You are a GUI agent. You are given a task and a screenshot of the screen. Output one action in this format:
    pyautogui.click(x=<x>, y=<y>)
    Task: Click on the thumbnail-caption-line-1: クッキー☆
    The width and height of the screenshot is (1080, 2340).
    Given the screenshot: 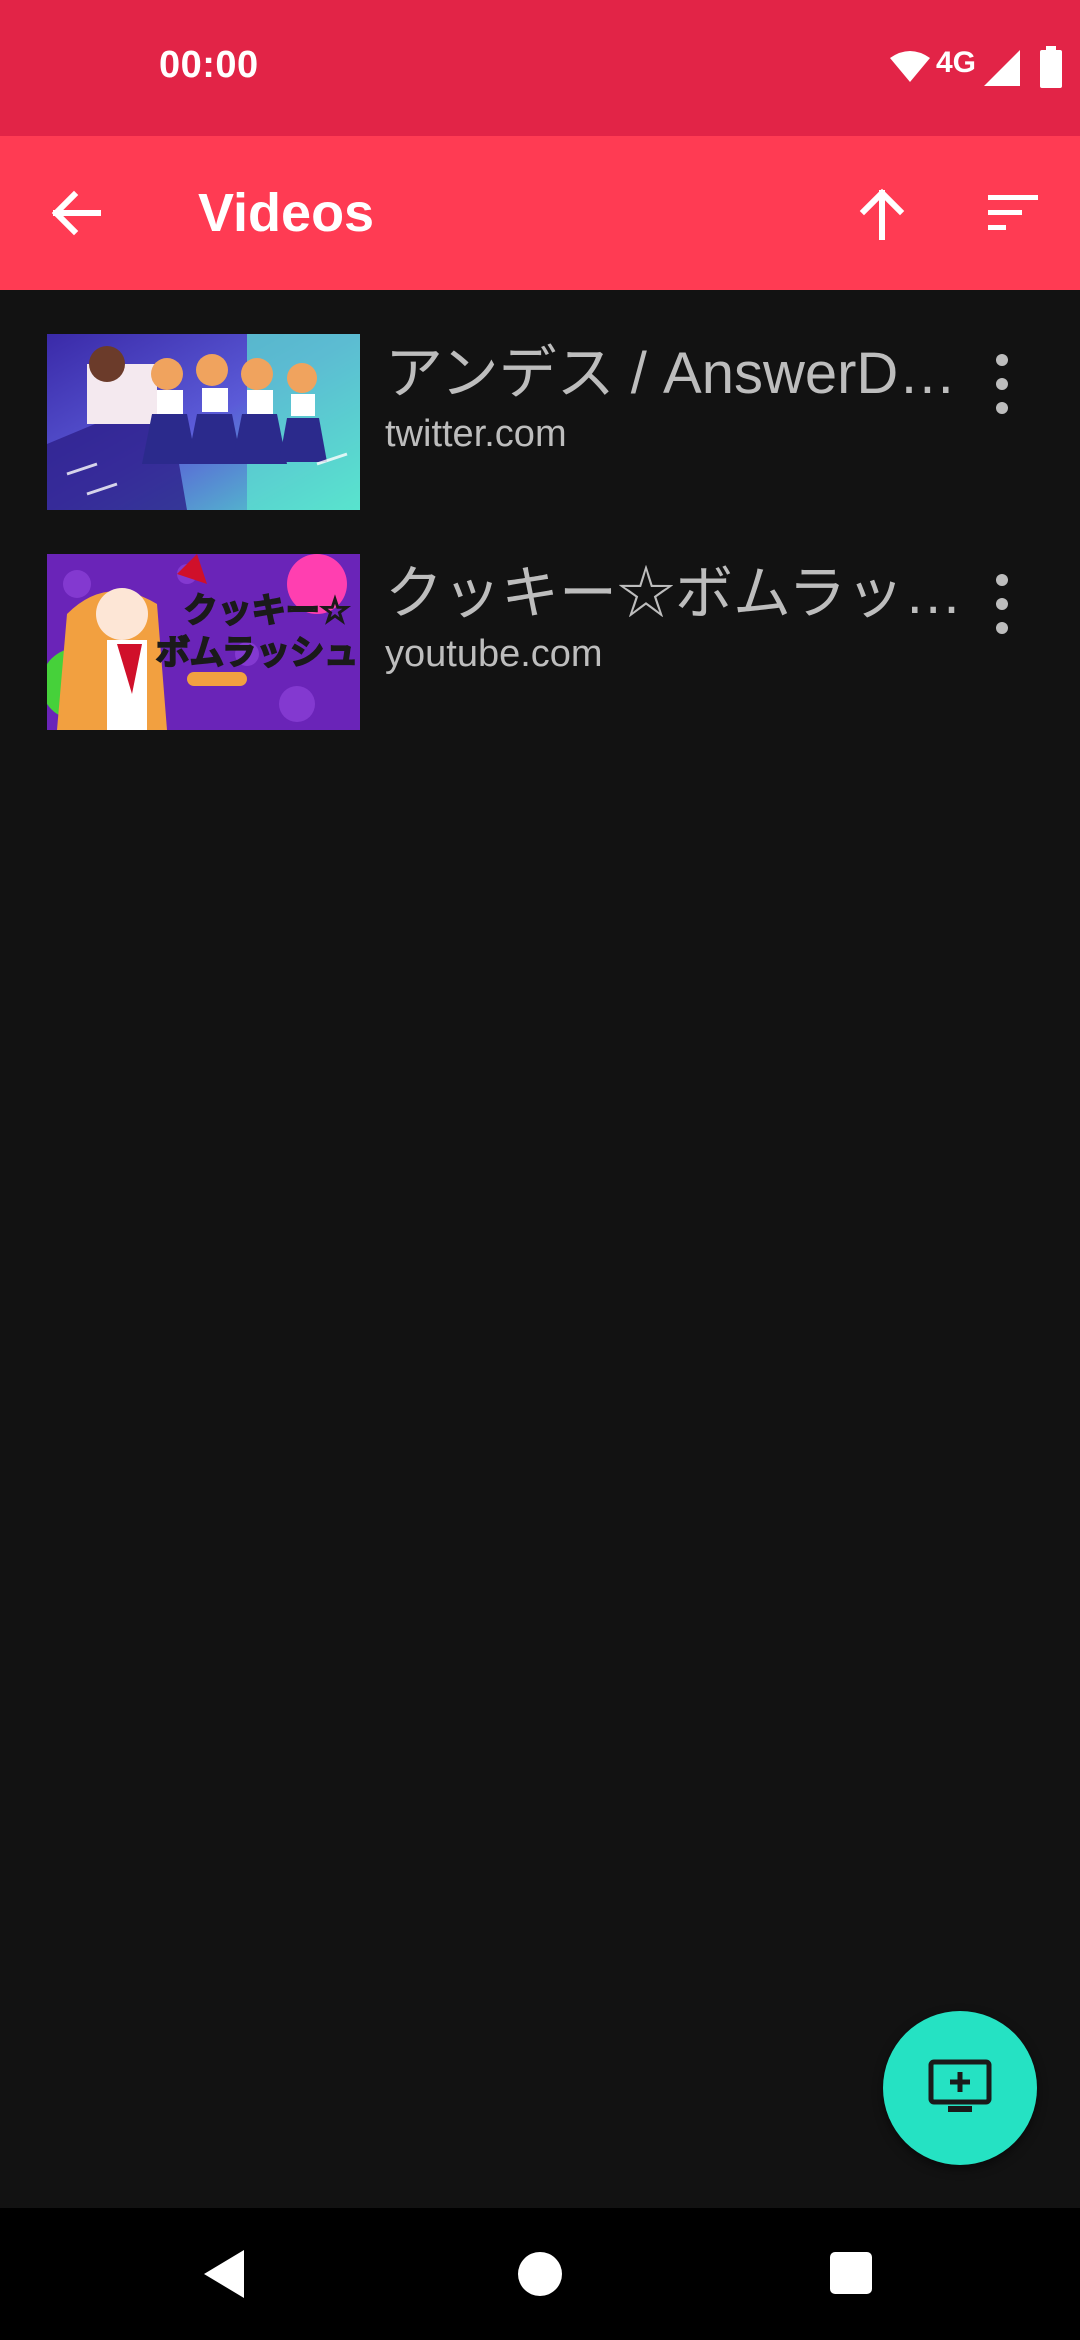 What is the action you would take?
    pyautogui.click(x=267, y=611)
    